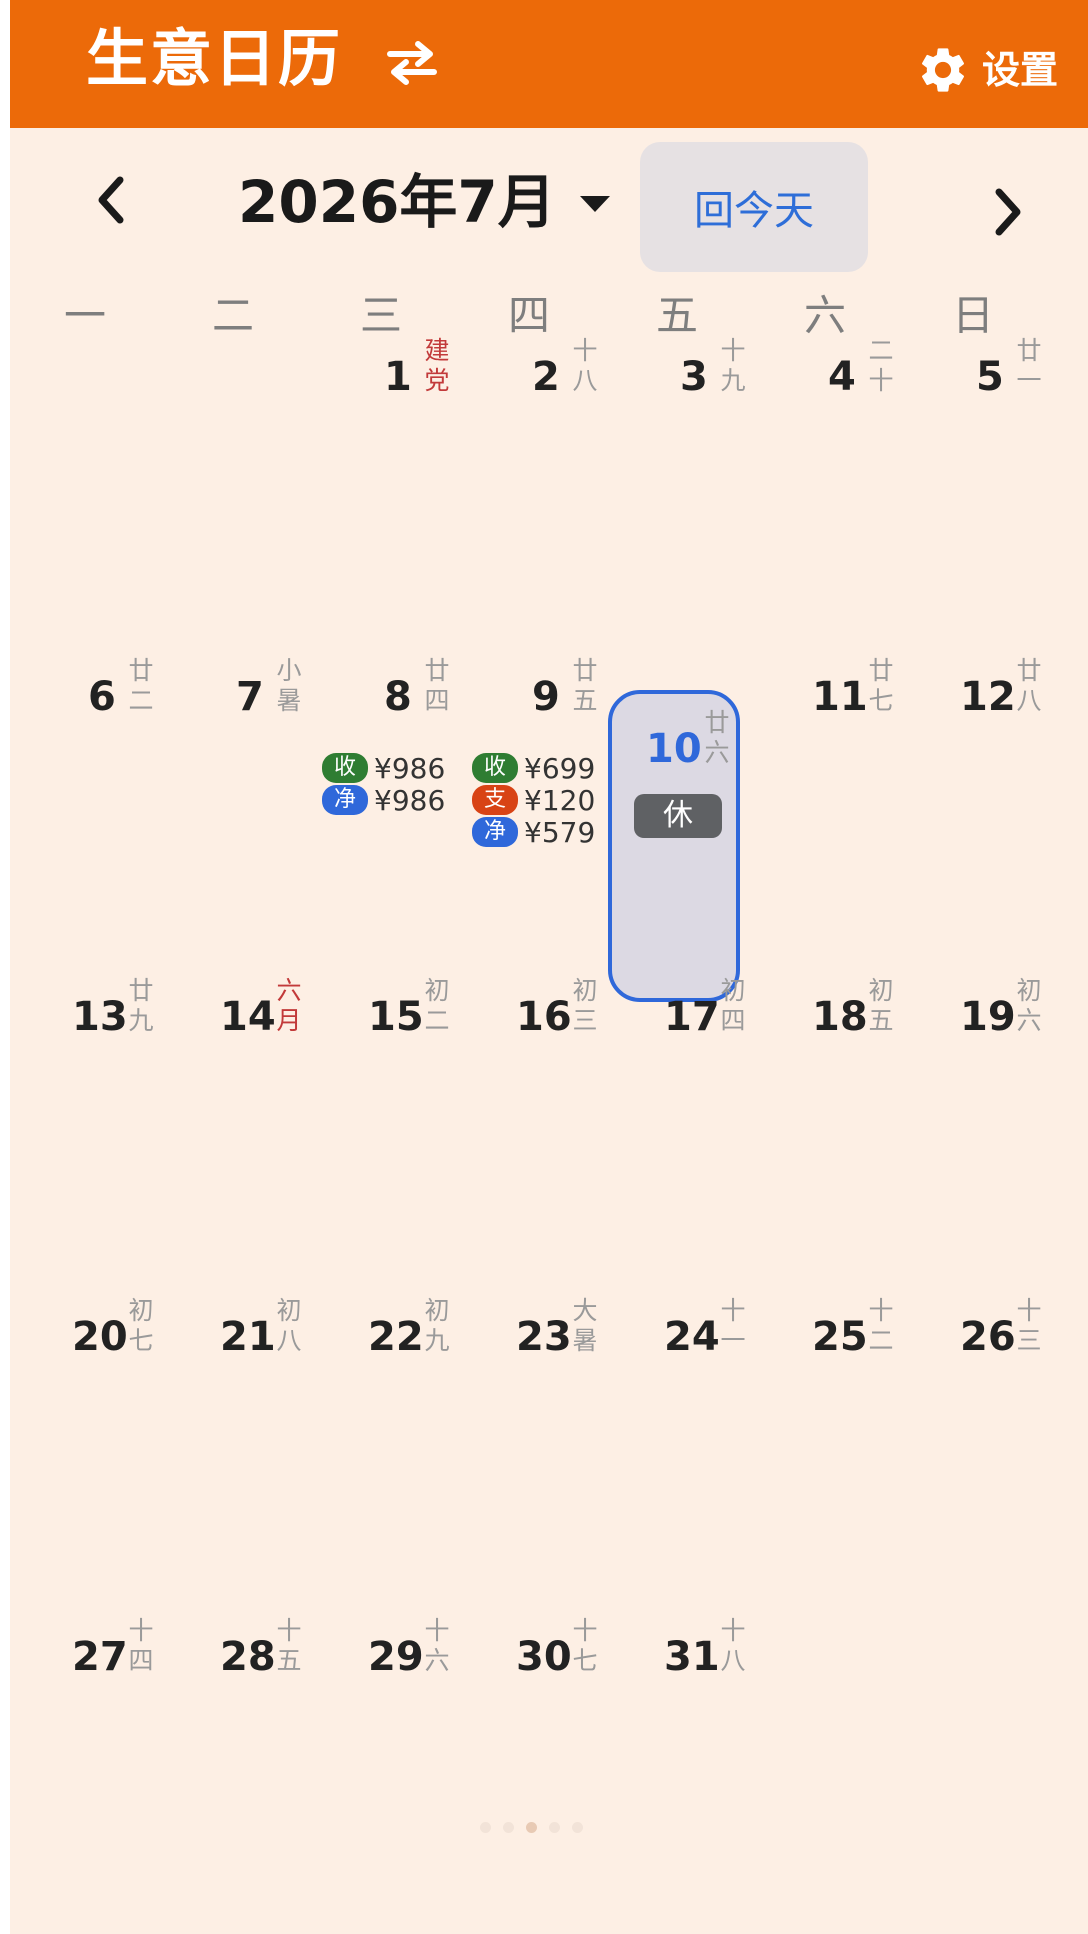 Image resolution: width=1088 pixels, height=1934 pixels. I want to click on lunar-date: 初六, so click(1029, 1005).